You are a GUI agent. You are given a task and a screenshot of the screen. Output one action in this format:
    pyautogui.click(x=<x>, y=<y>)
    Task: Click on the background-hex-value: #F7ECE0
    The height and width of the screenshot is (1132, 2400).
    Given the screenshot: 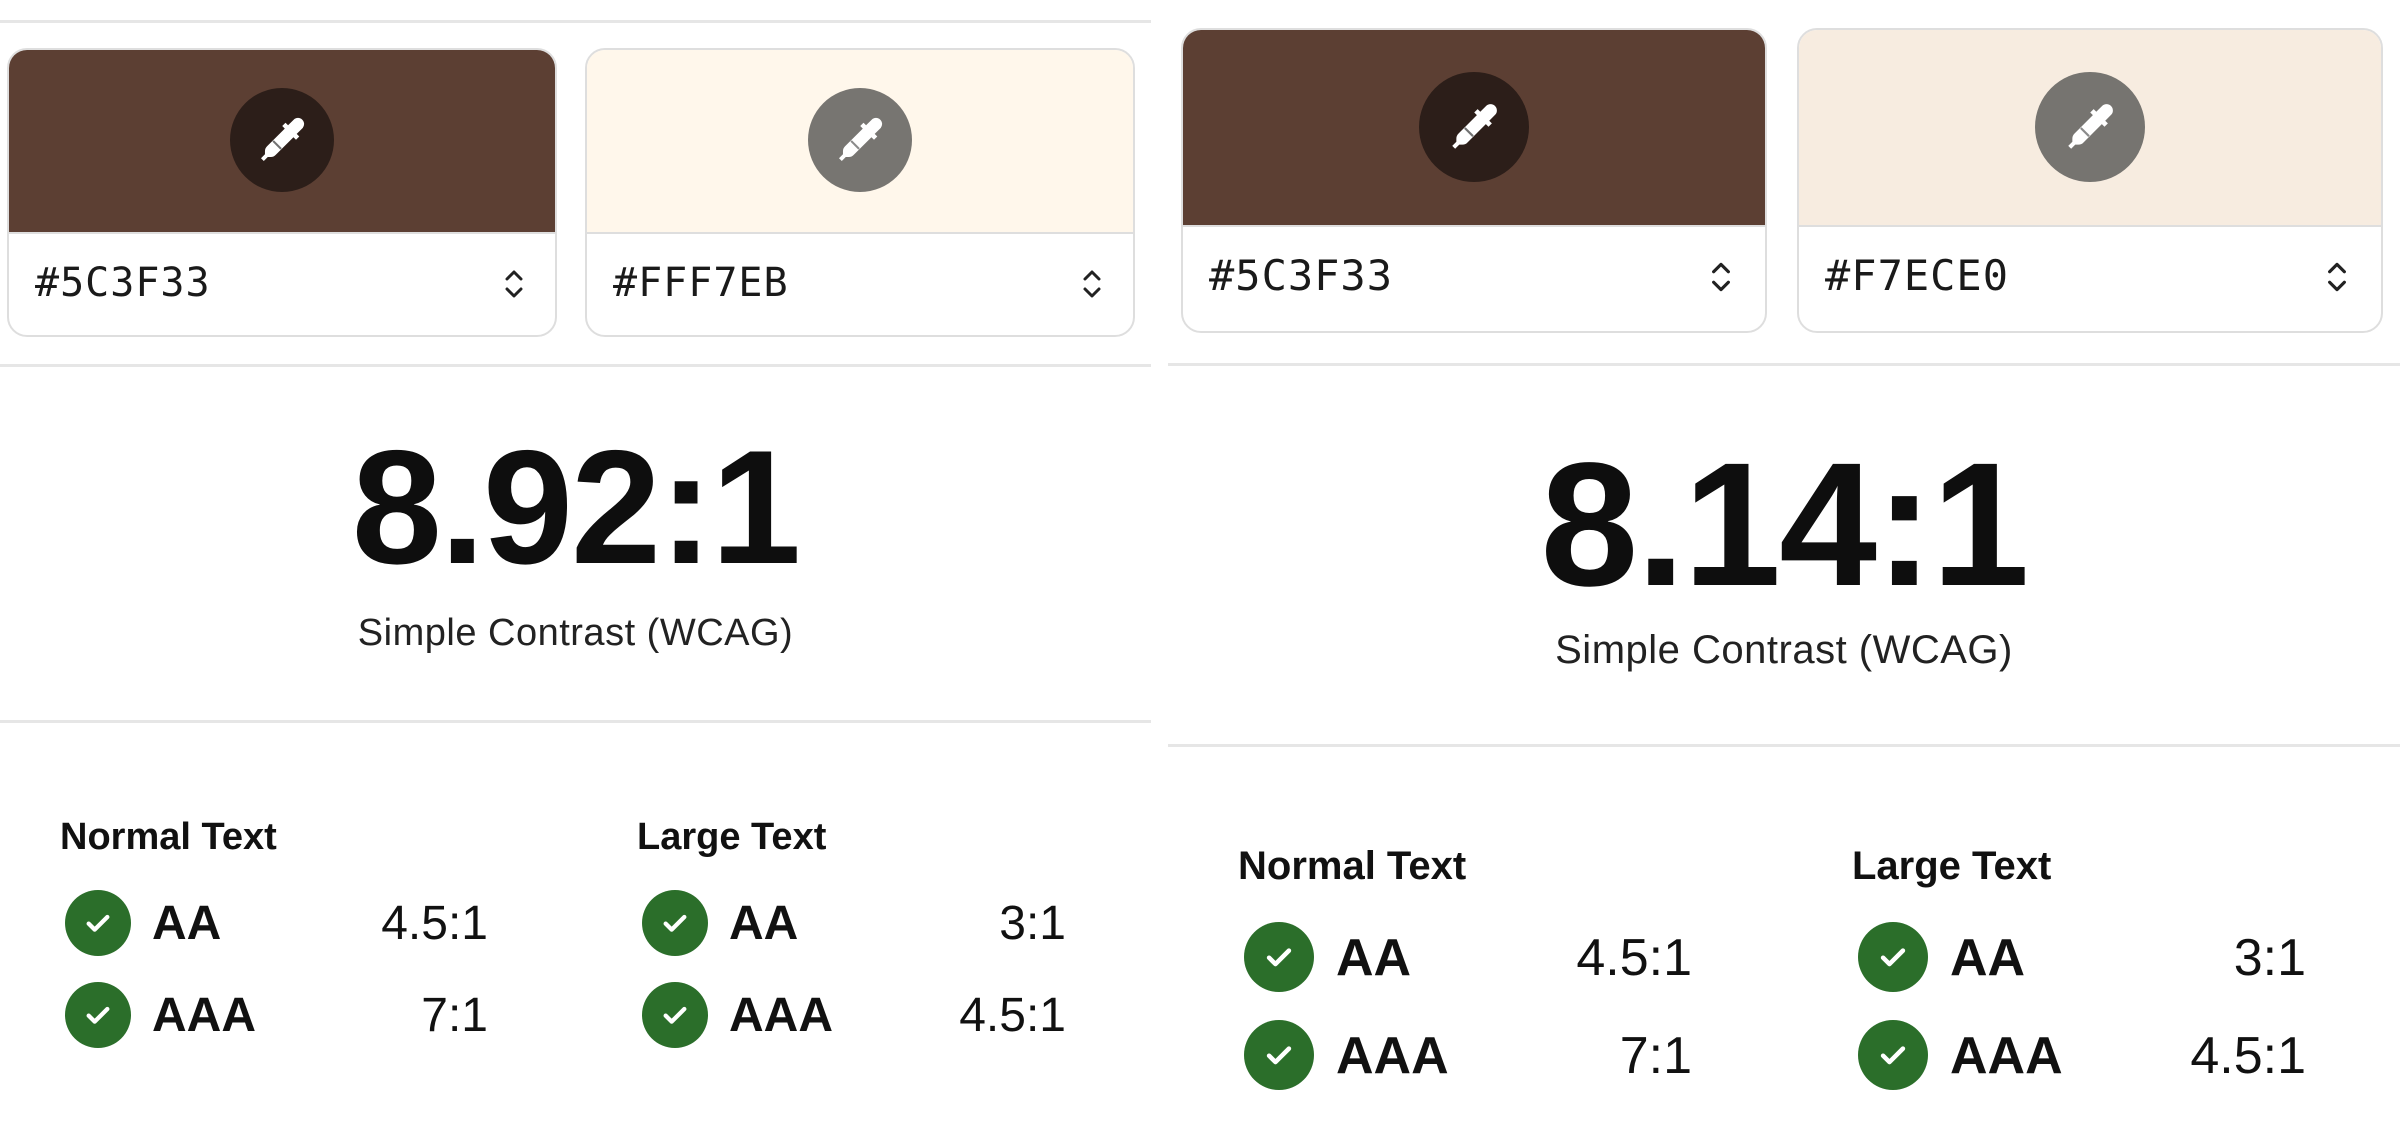 What is the action you would take?
    pyautogui.click(x=1917, y=275)
    